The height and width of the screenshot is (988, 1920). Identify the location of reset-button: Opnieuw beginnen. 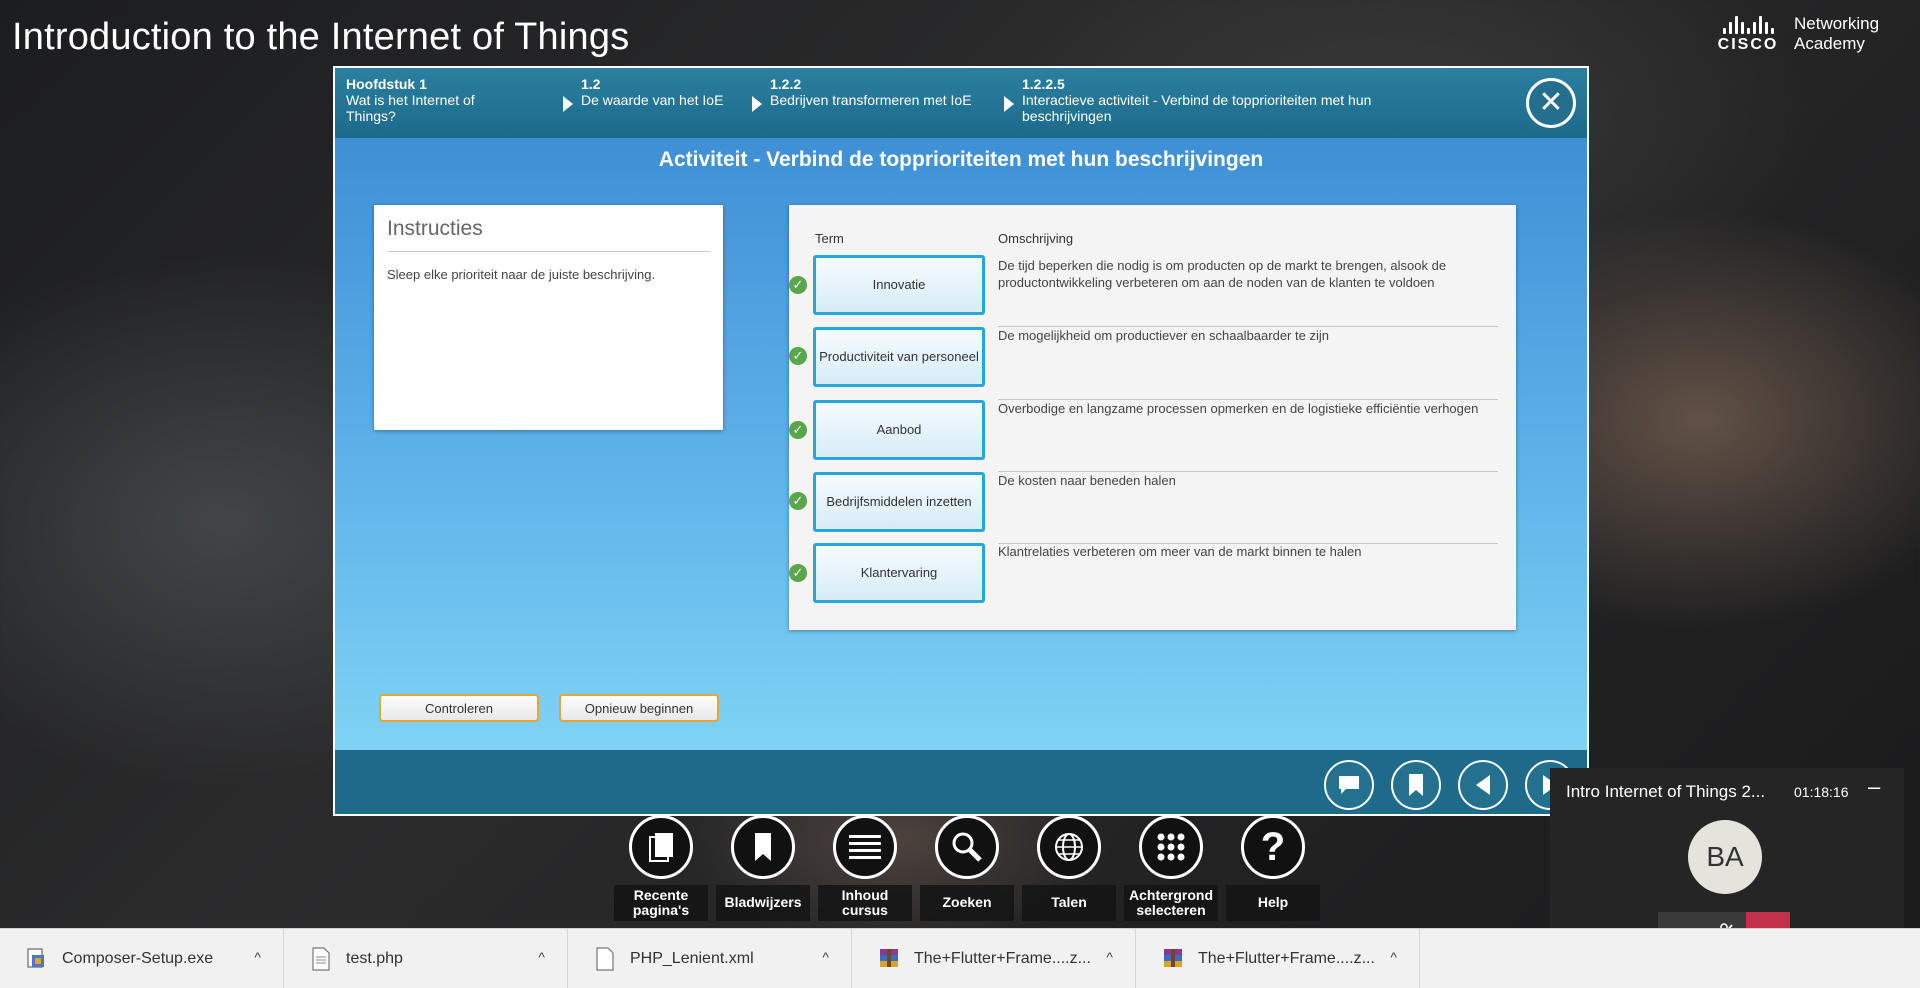
(639, 708).